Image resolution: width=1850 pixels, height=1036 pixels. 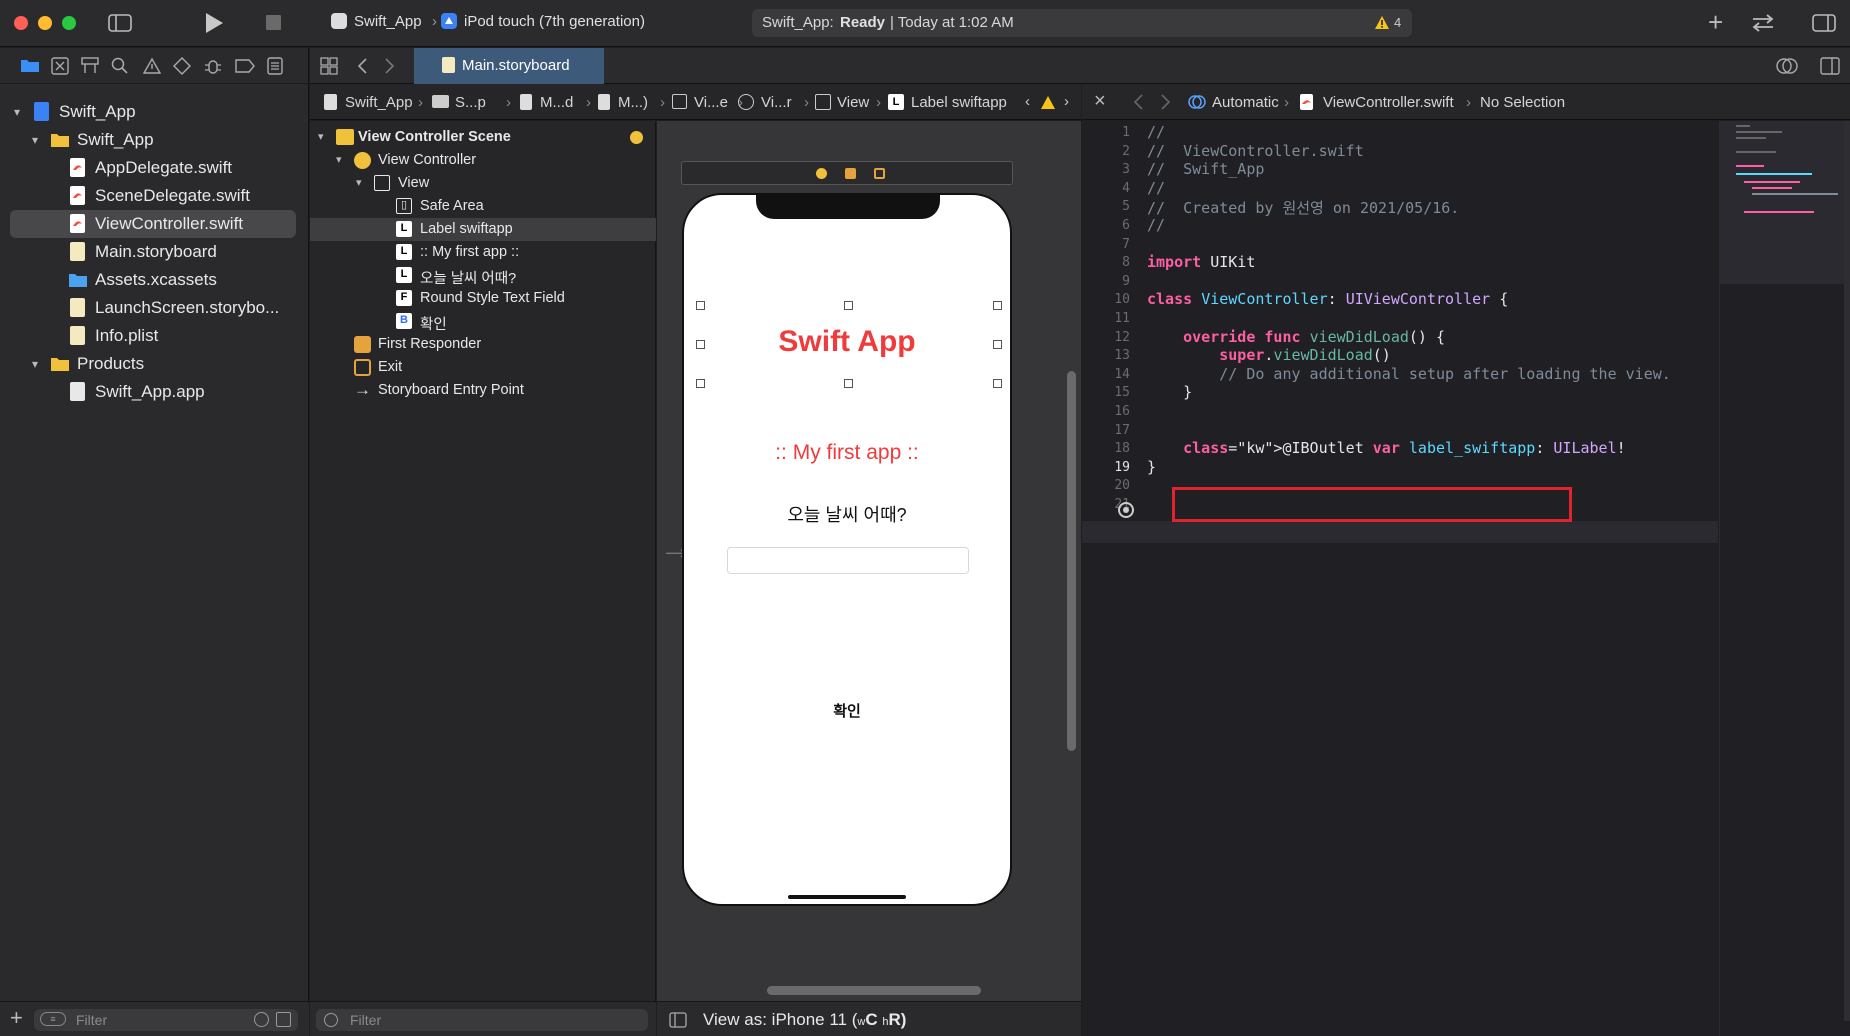 What do you see at coordinates (1830, 66) in the screenshot?
I see `add-editor-icon` at bounding box center [1830, 66].